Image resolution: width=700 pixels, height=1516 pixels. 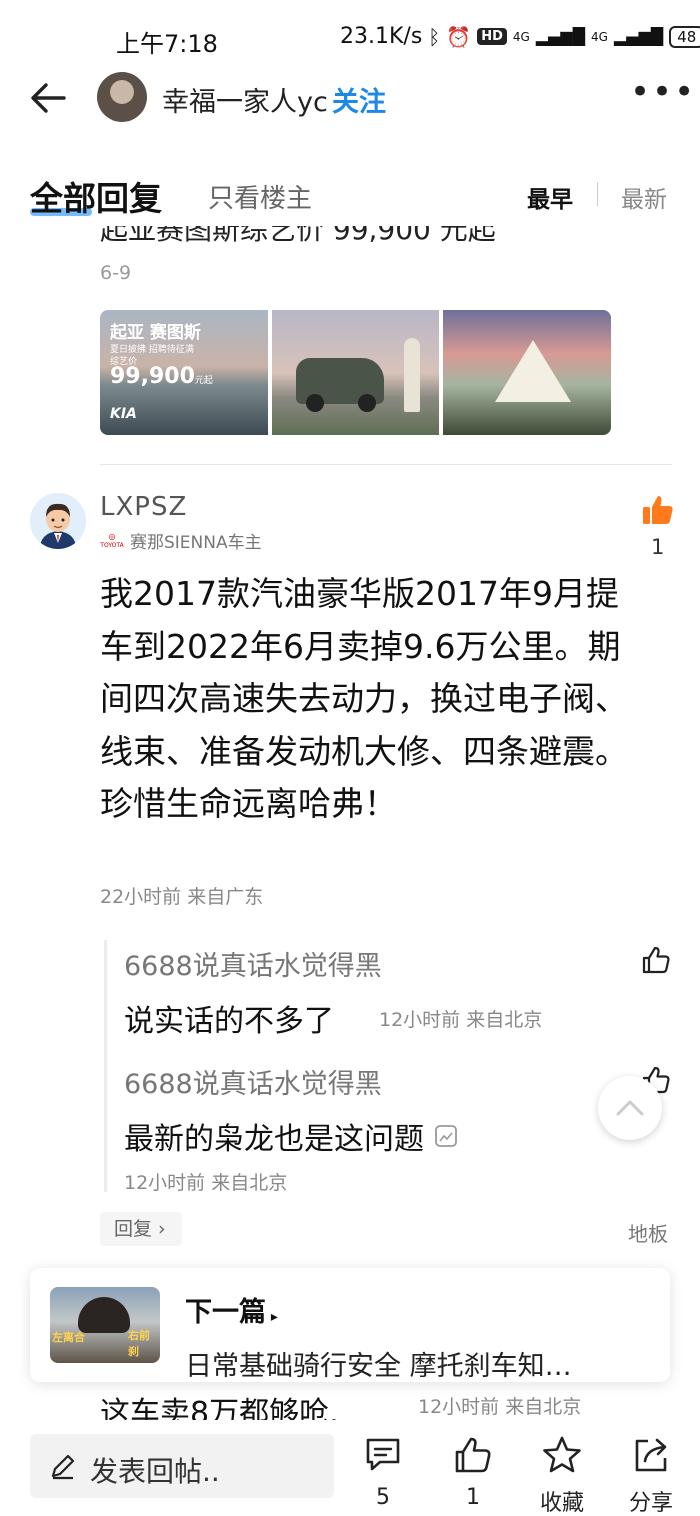 What do you see at coordinates (434, 36) in the screenshot?
I see `bluetooth-icon: ᛒ` at bounding box center [434, 36].